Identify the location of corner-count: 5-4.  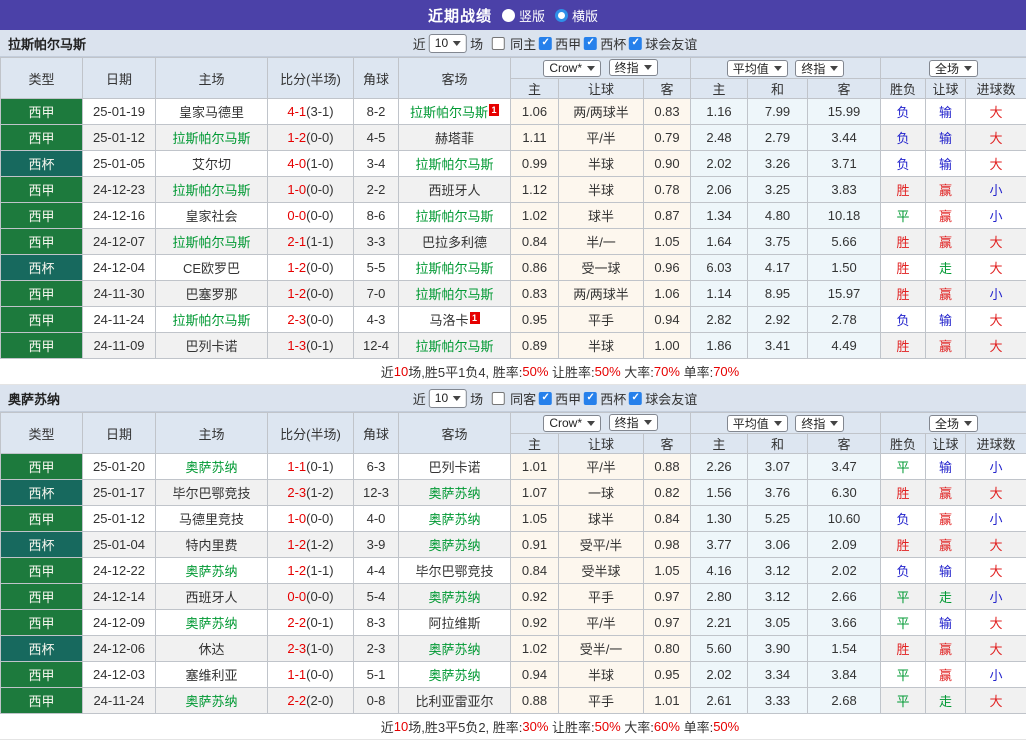
(376, 597).